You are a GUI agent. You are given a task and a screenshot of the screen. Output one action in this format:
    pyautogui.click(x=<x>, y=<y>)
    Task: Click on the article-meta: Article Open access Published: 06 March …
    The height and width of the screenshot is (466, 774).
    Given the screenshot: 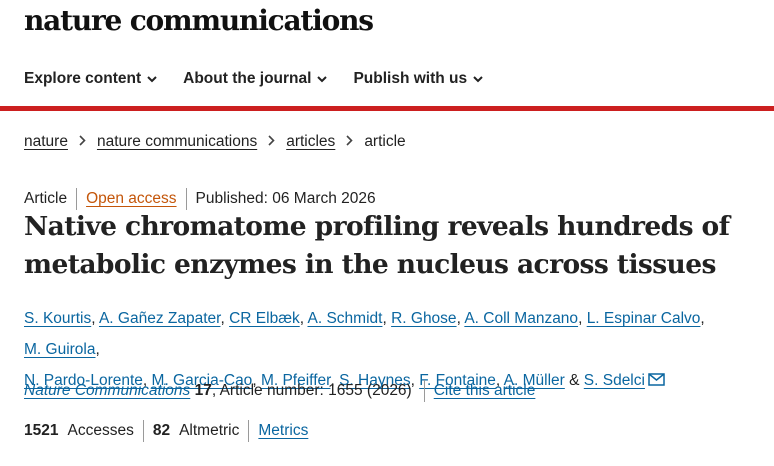 What is the action you would take?
    pyautogui.click(x=200, y=199)
    